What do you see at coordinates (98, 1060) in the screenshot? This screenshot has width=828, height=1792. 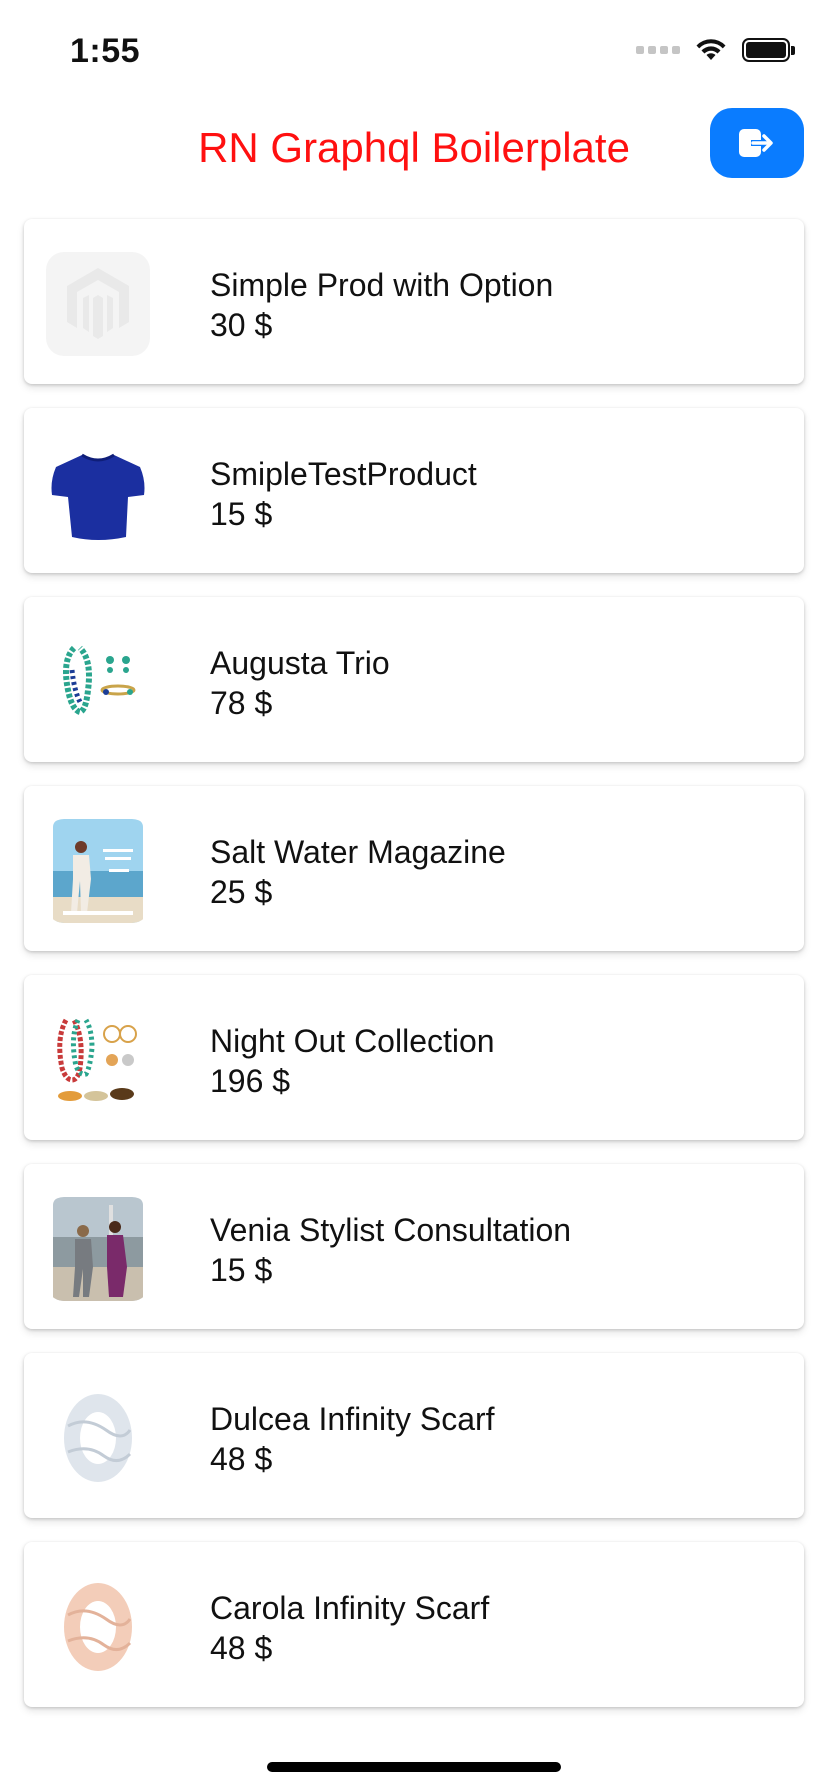 I see `jewelry-collection-image` at bounding box center [98, 1060].